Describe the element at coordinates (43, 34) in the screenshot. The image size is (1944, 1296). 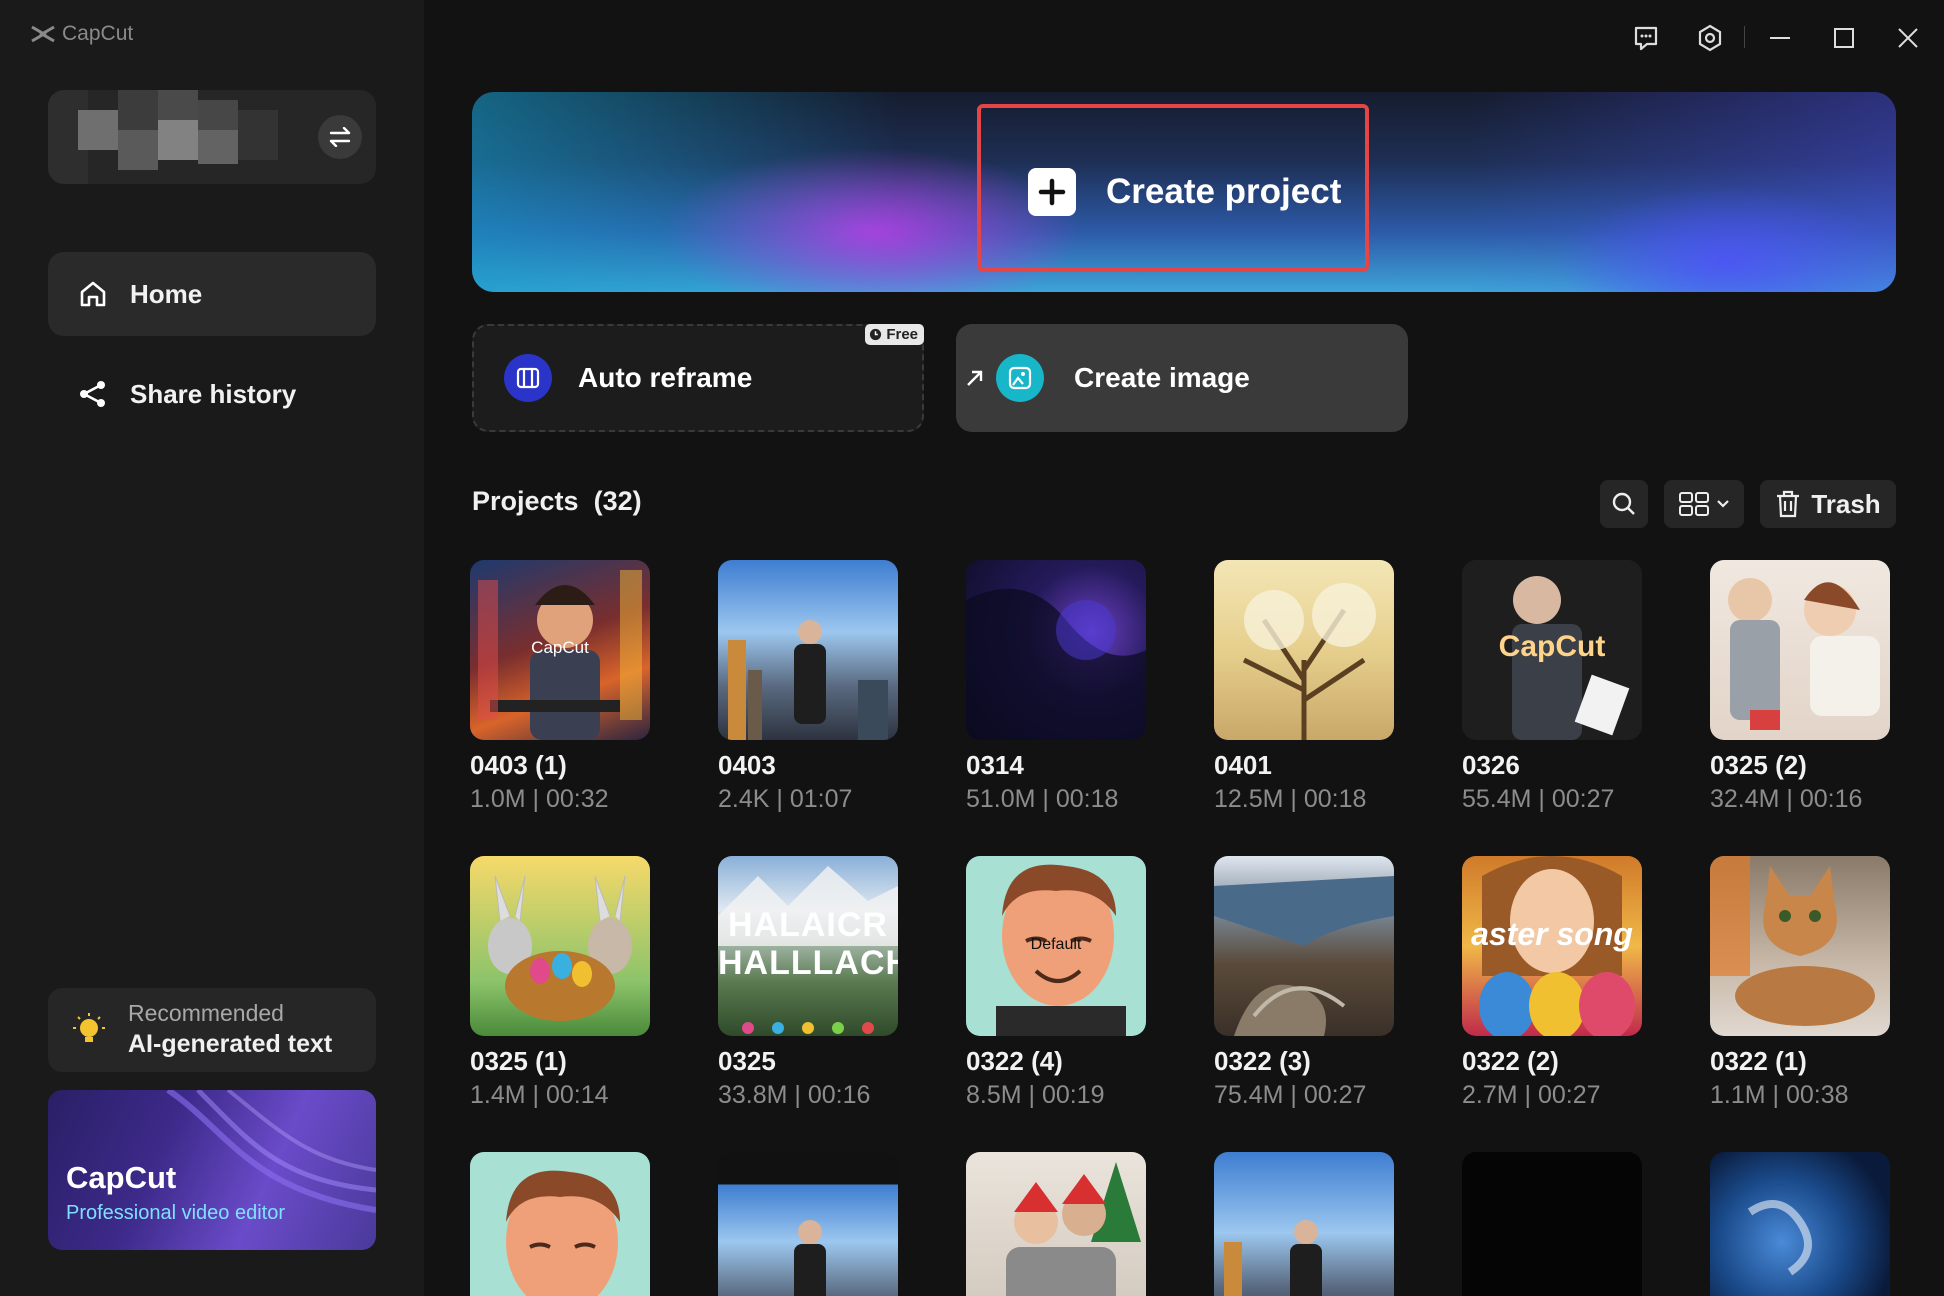
I see `capcut-logo-icon` at that location.